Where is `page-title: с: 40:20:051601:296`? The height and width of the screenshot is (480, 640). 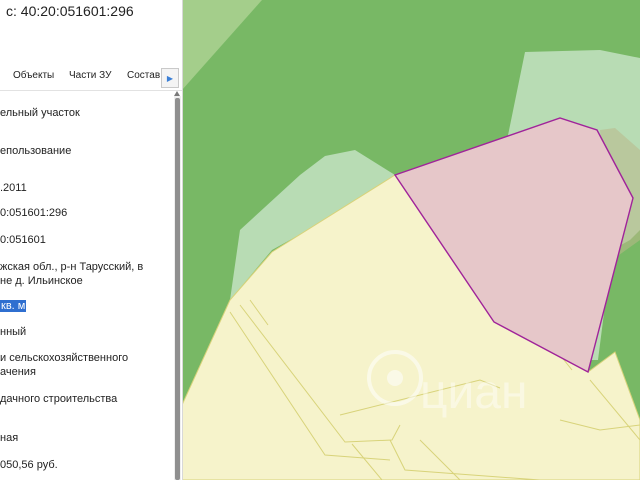
page-title: с: 40:20:051601:296 is located at coordinates (70, 11).